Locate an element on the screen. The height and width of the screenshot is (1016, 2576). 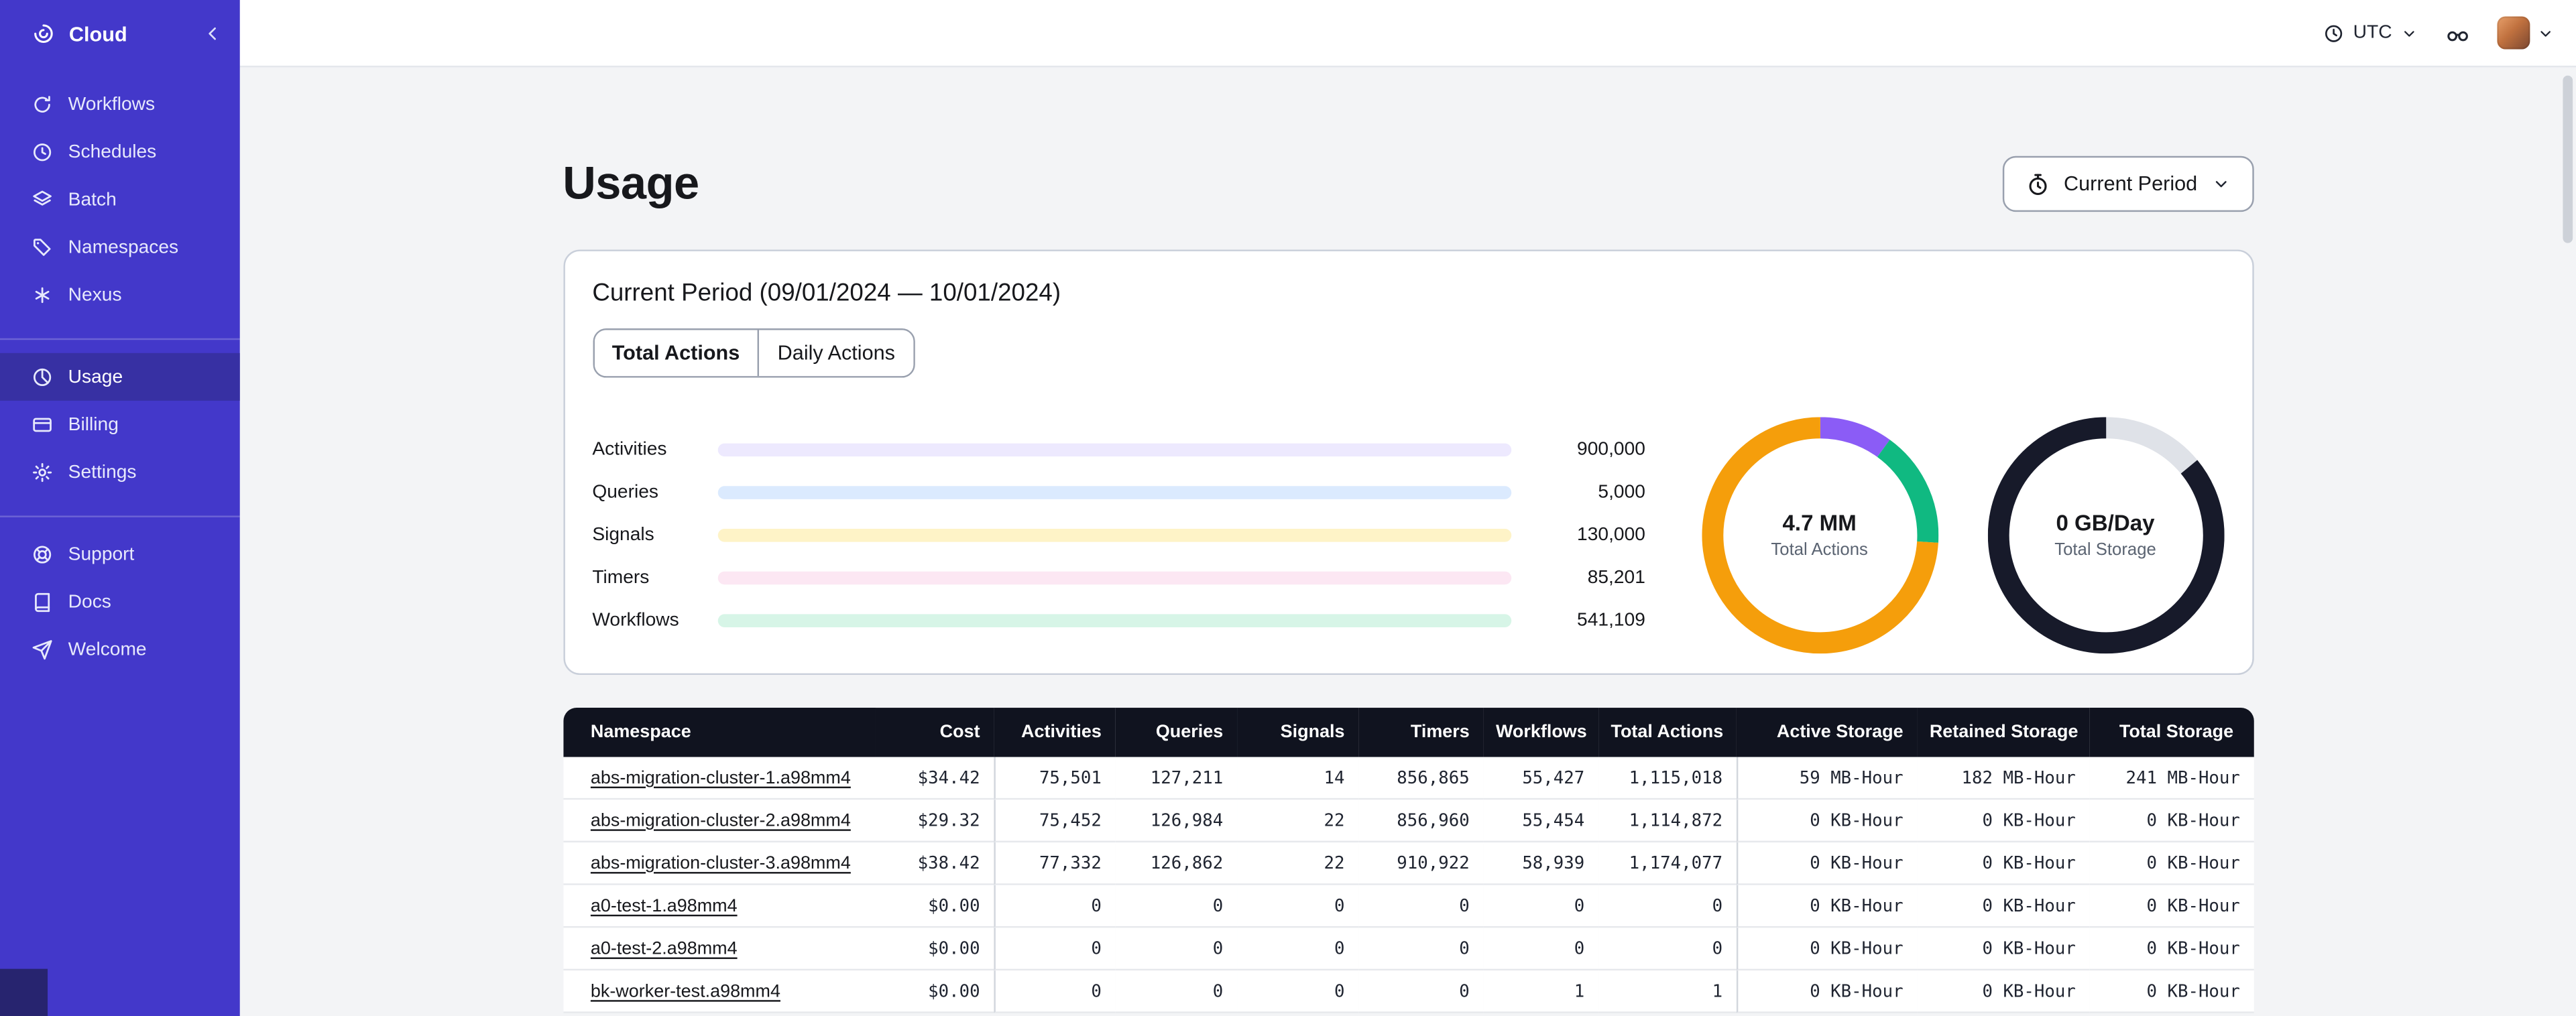
sidebar-item-schedules: Schedules is located at coordinates (120, 152).